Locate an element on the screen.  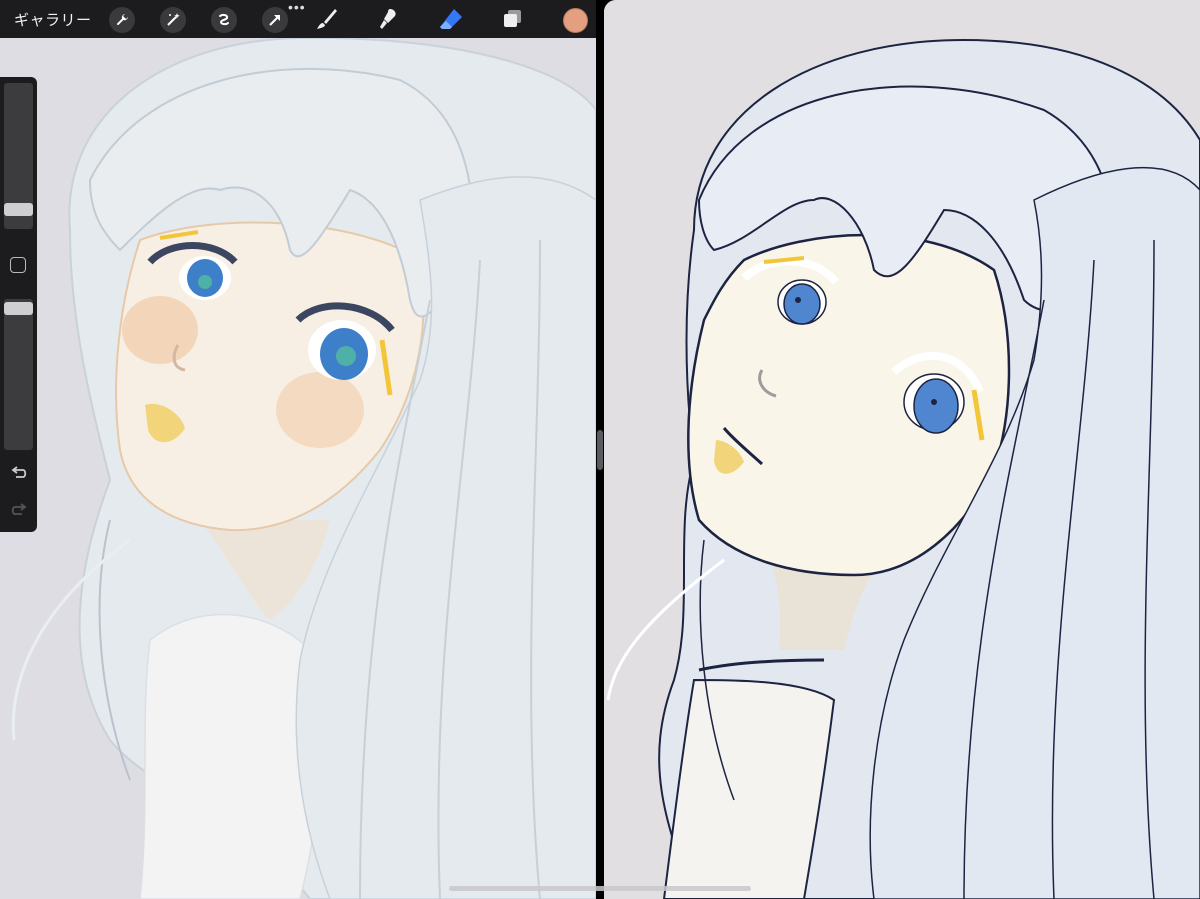
modify-button is located at coordinates (18, 265).